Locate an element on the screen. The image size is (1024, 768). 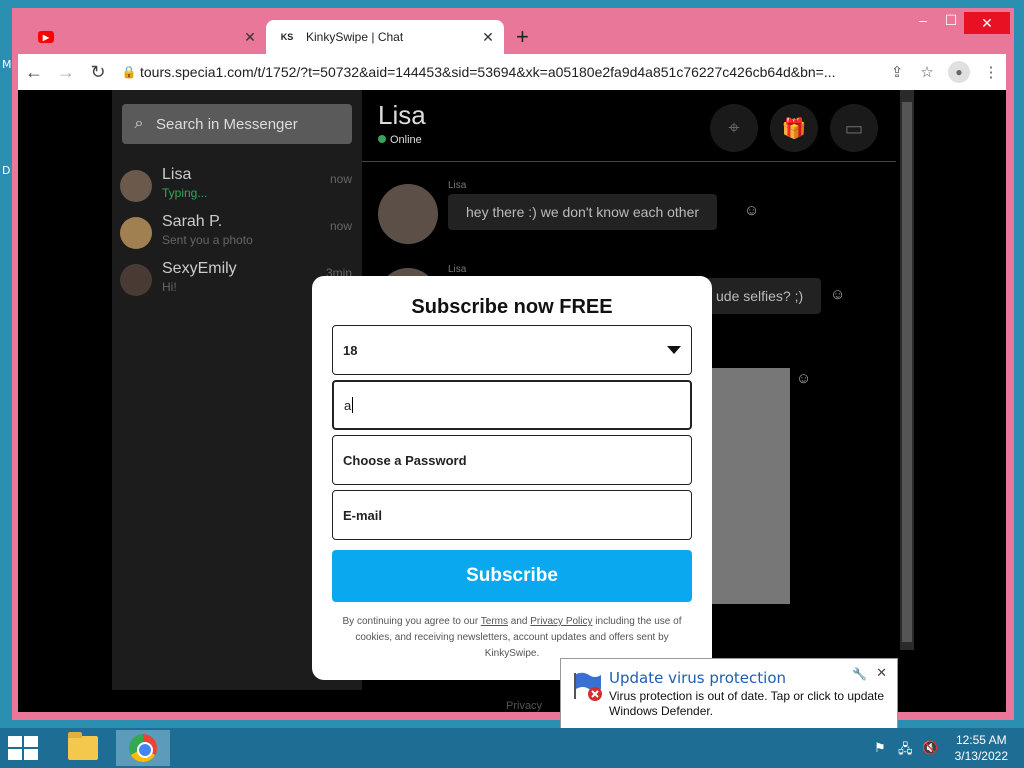
close-icon: ✕ is located at coordinates (881, 673).